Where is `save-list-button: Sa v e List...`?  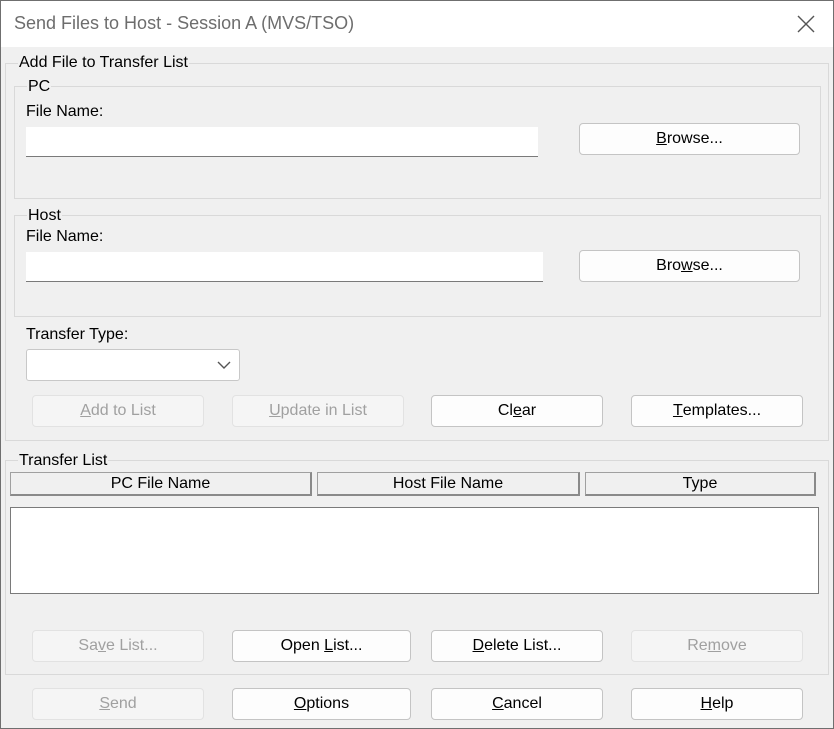 save-list-button: Sa v e List... is located at coordinates (118, 646).